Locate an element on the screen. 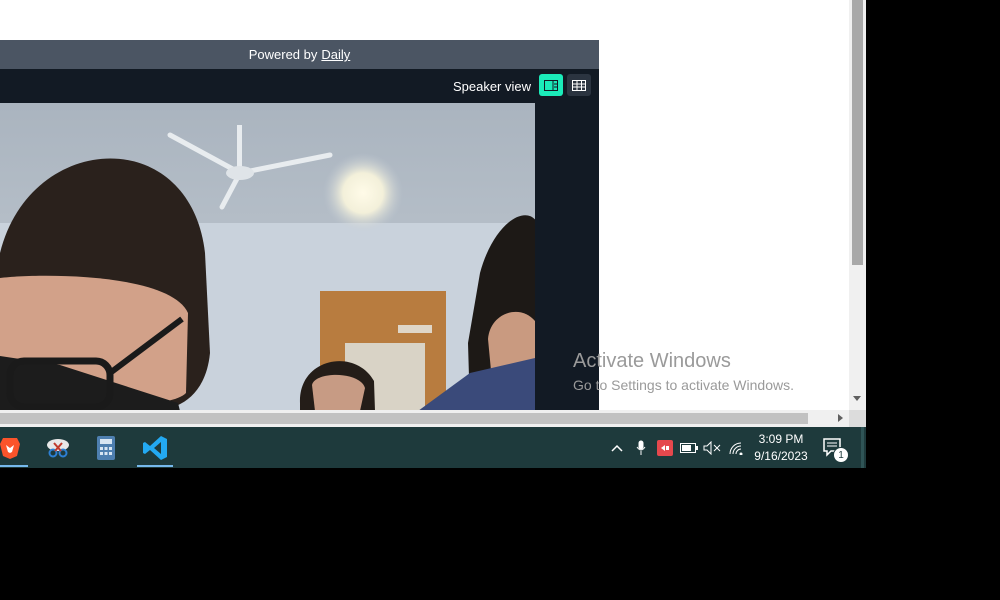  speaker-view-button is located at coordinates (551, 85).